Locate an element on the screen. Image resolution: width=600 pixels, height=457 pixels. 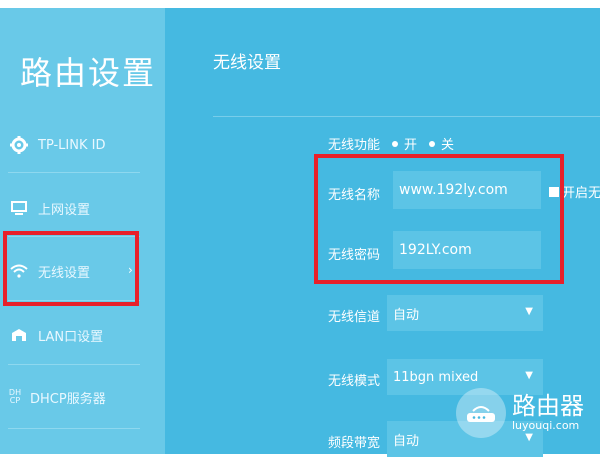
watermark-subtitle: luyouqi.com is located at coordinates (546, 425).